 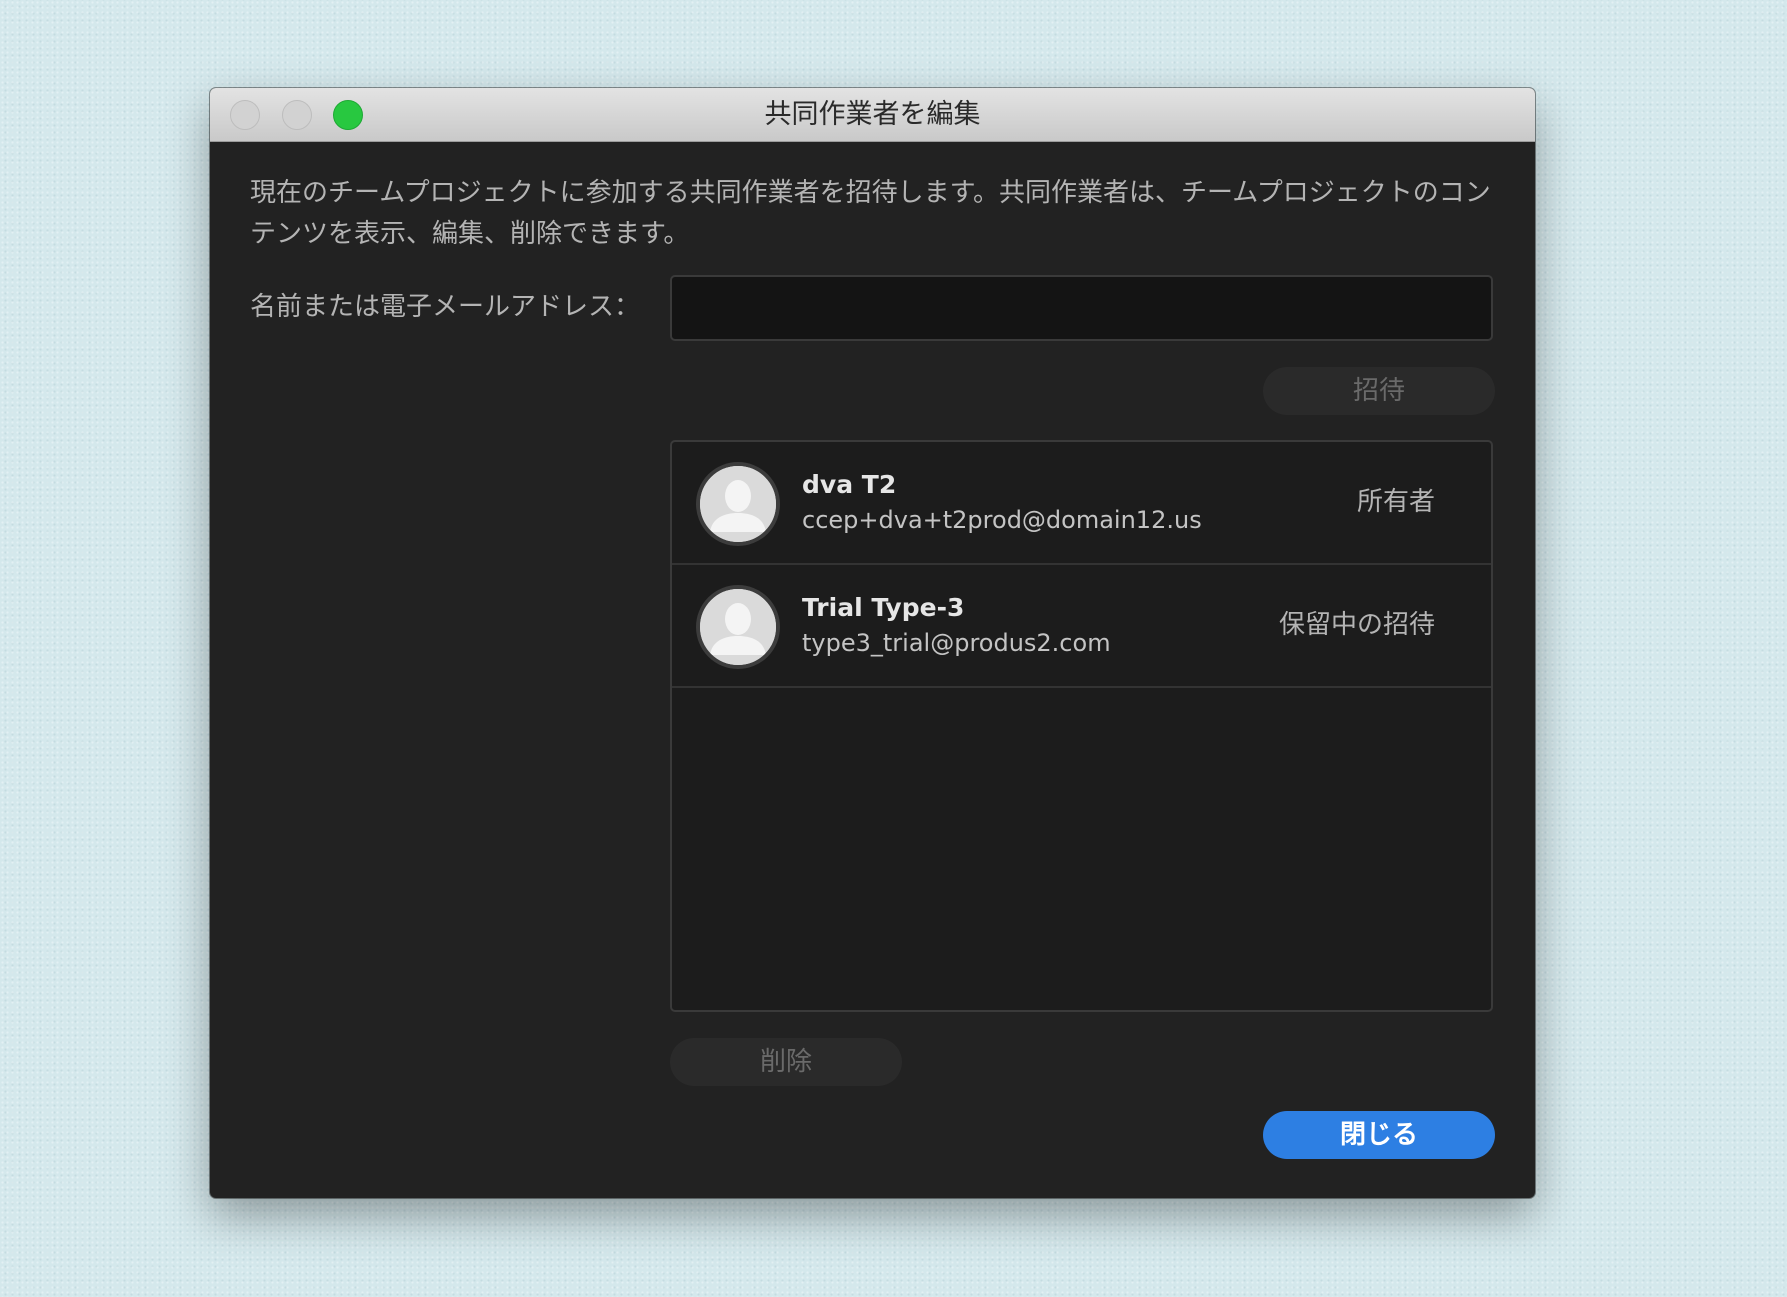 I want to click on collaborator-role: 保留中の招待, so click(x=1356, y=625).